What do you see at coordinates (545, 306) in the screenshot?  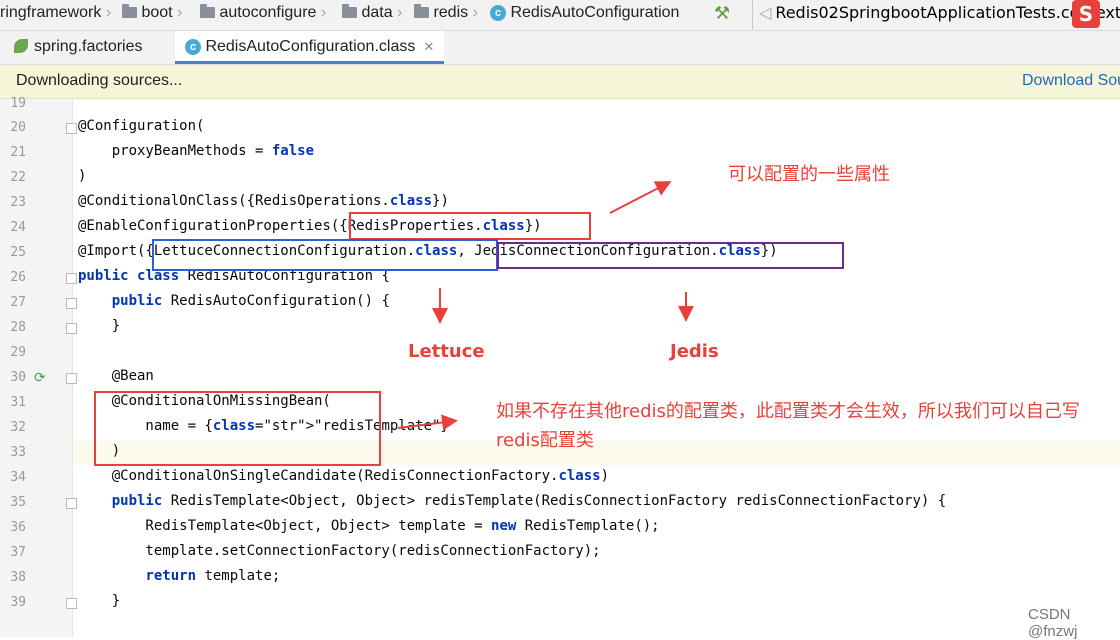 I see `annotation-arrows` at bounding box center [545, 306].